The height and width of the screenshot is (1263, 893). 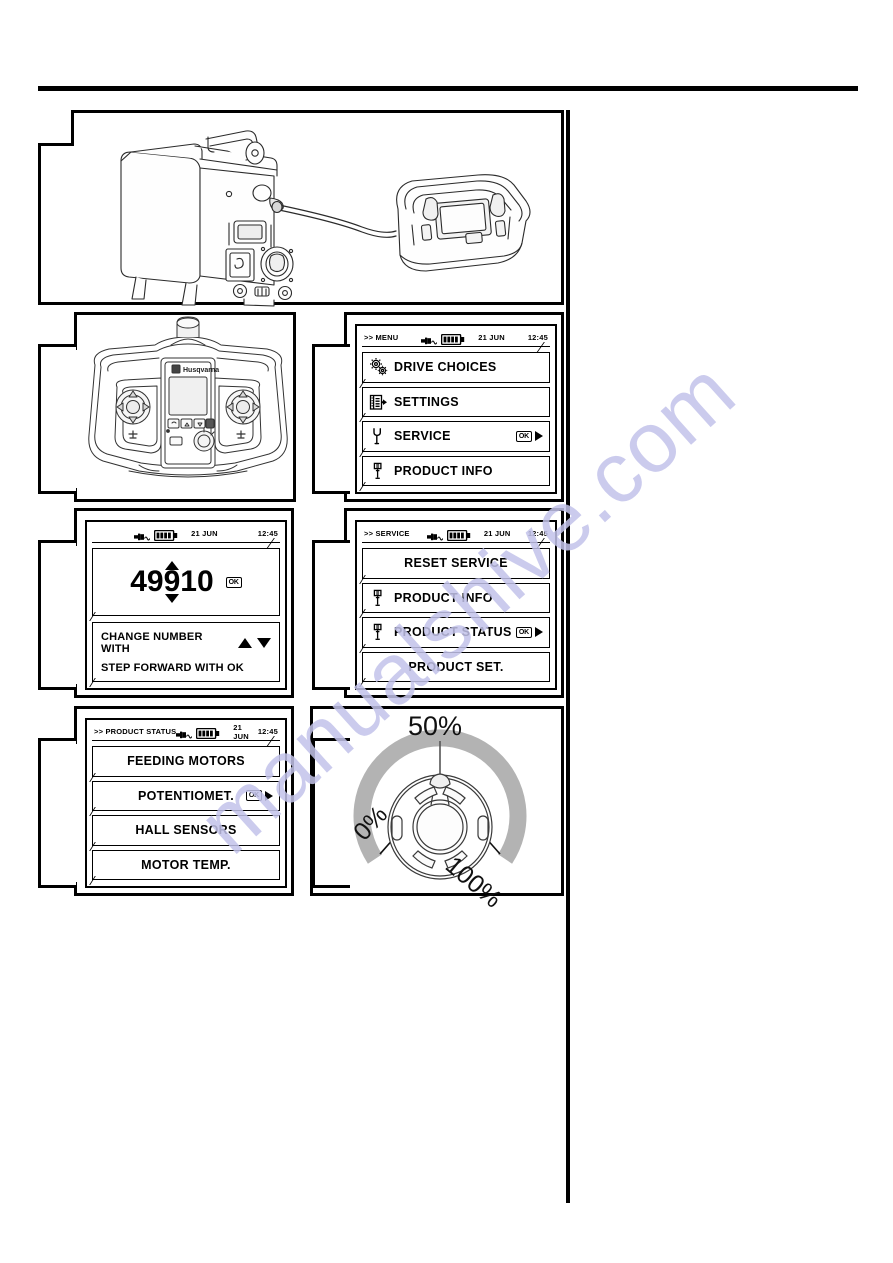 What do you see at coordinates (332, 813) in the screenshot?
I see `figure-7-callout-tab` at bounding box center [332, 813].